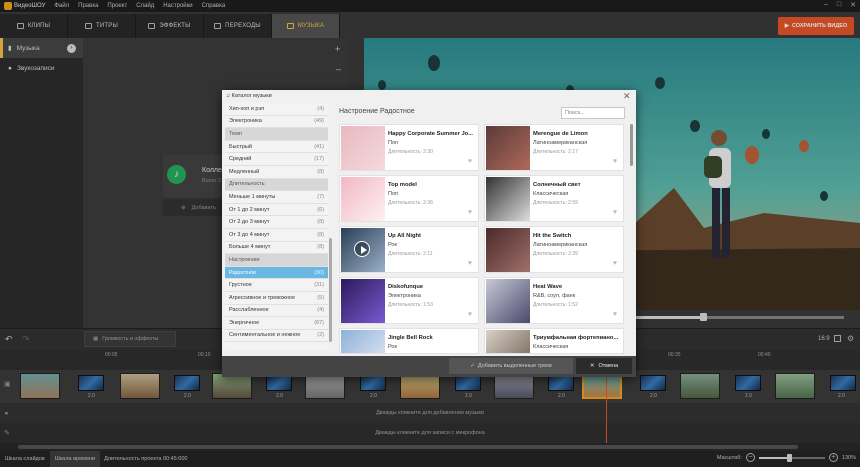  What do you see at coordinates (554, 296) in the screenshot?
I see `track-genre: R&B, соул, фанк` at bounding box center [554, 296].